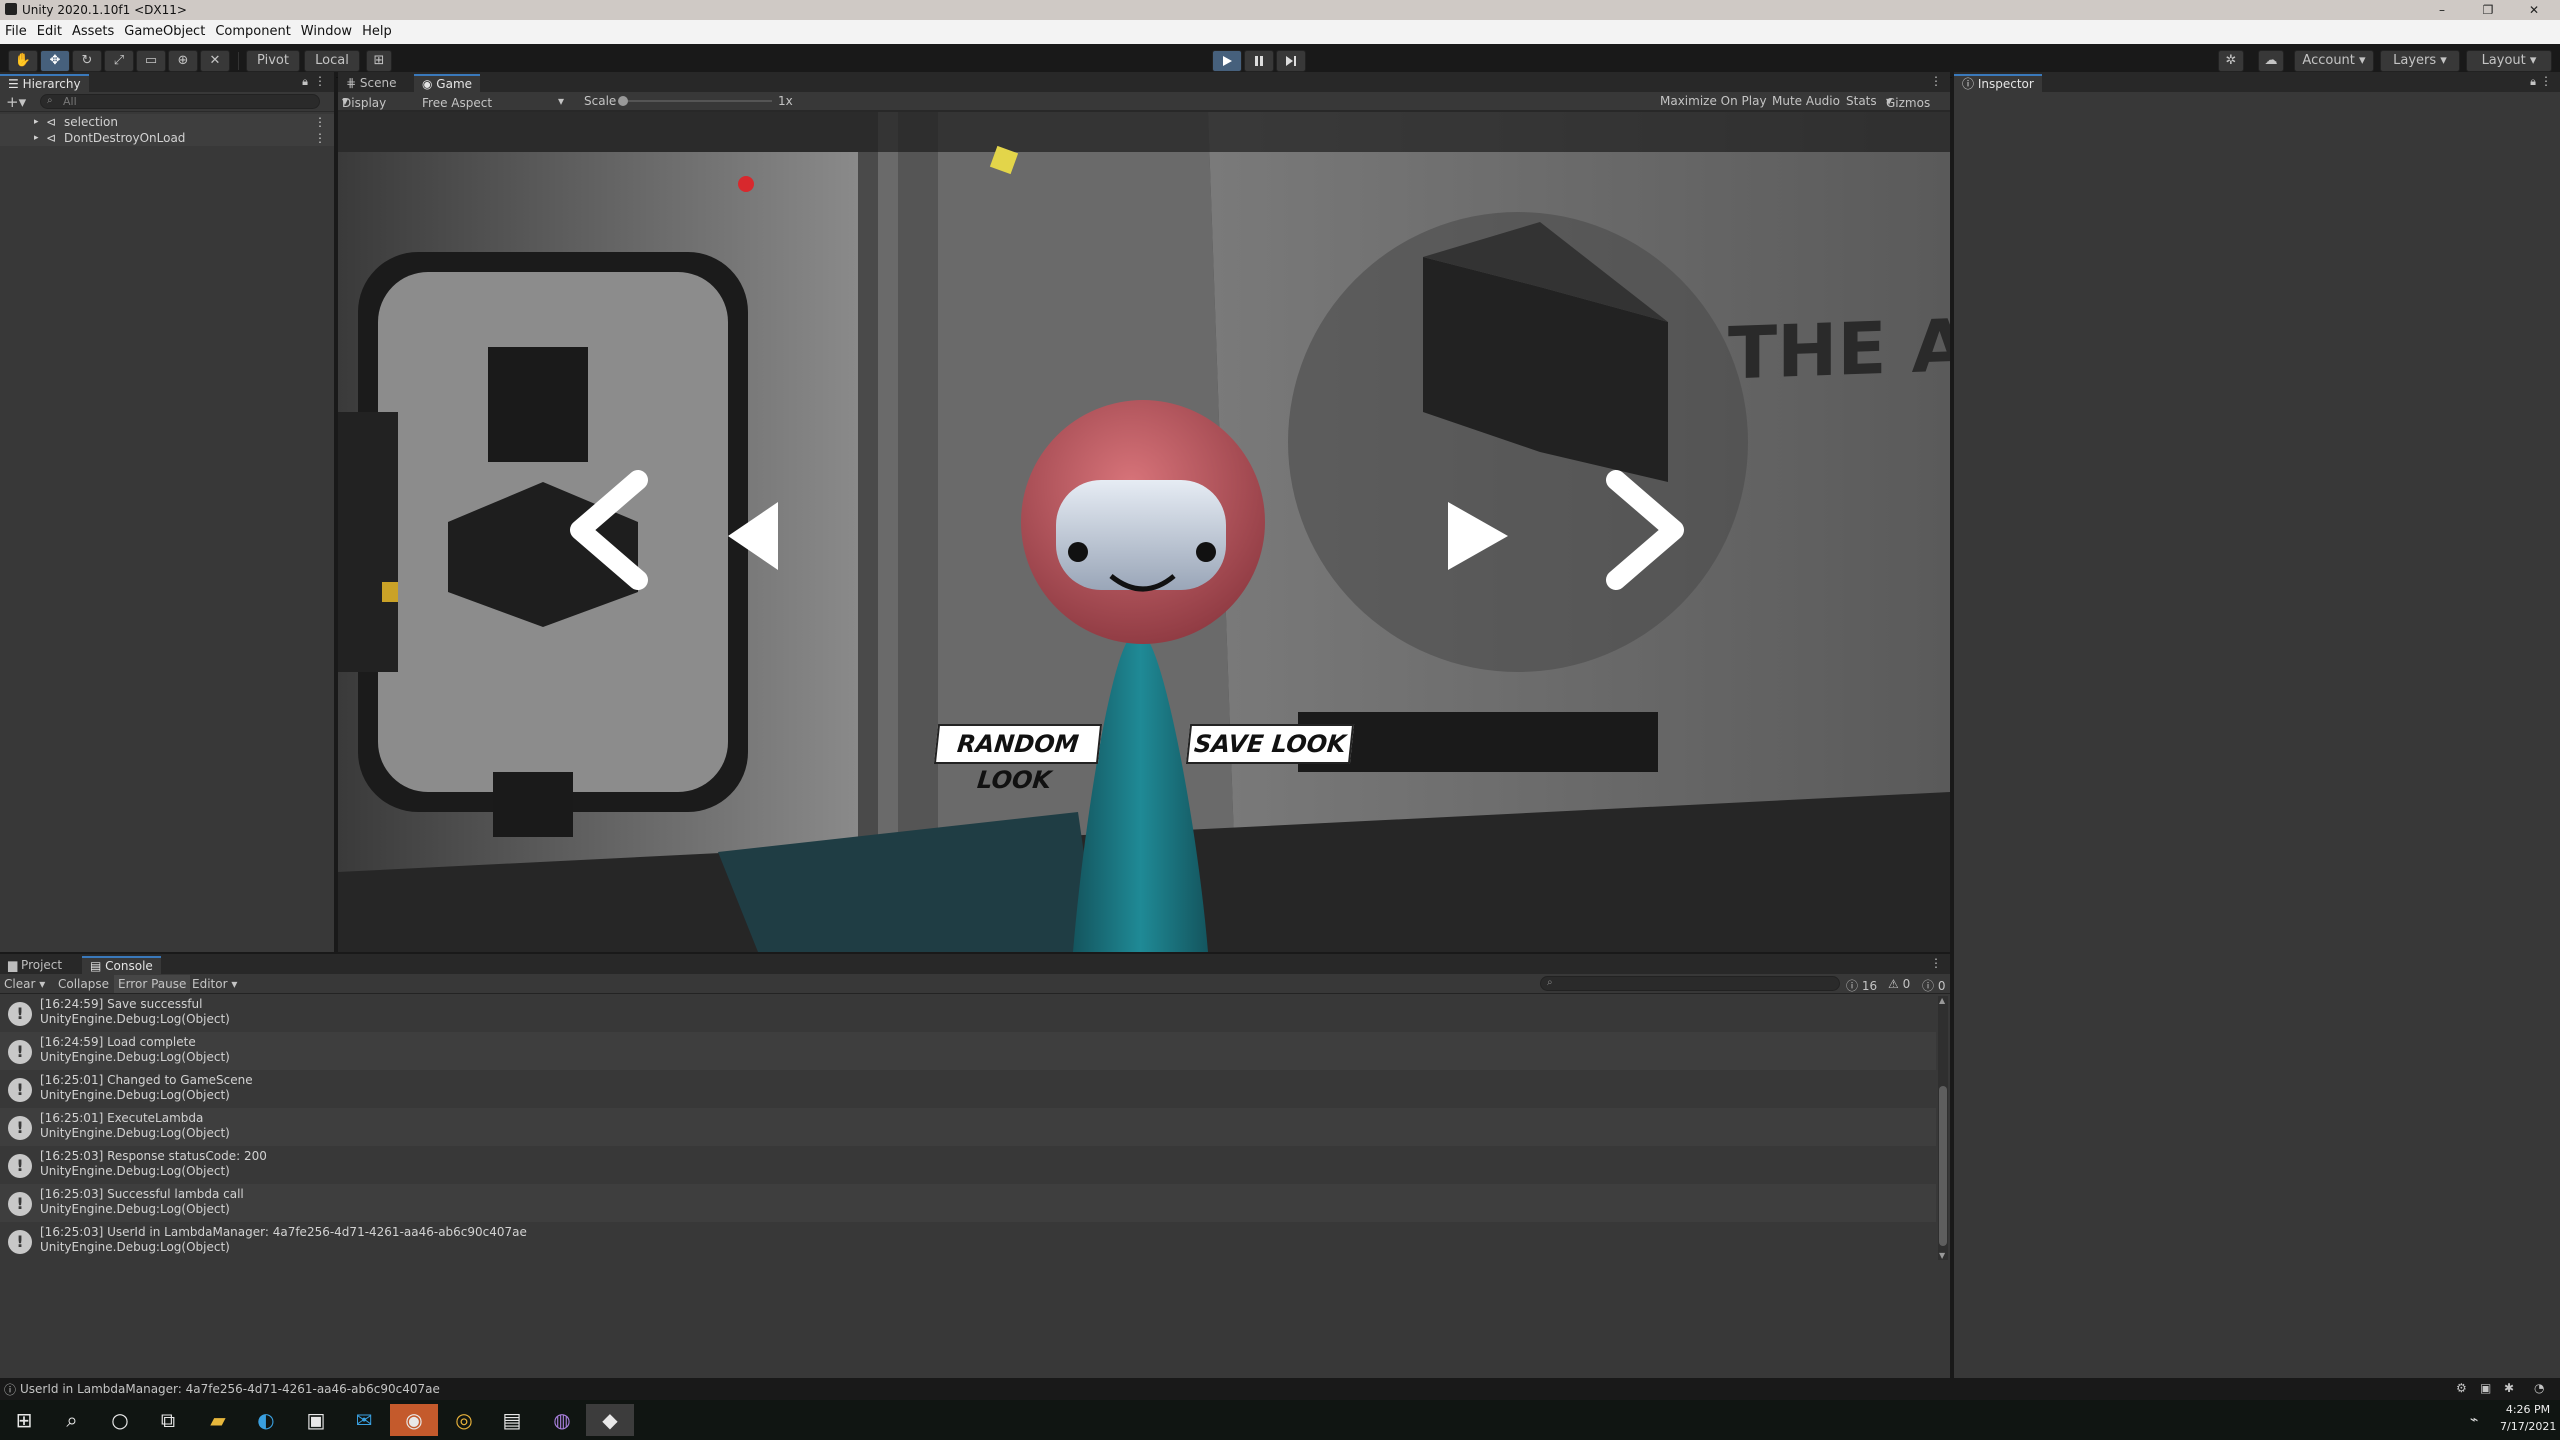 Image resolution: width=2560 pixels, height=1440 pixels. Describe the element at coordinates (121, 965) in the screenshot. I see `tab-console: ▤ Console` at that location.